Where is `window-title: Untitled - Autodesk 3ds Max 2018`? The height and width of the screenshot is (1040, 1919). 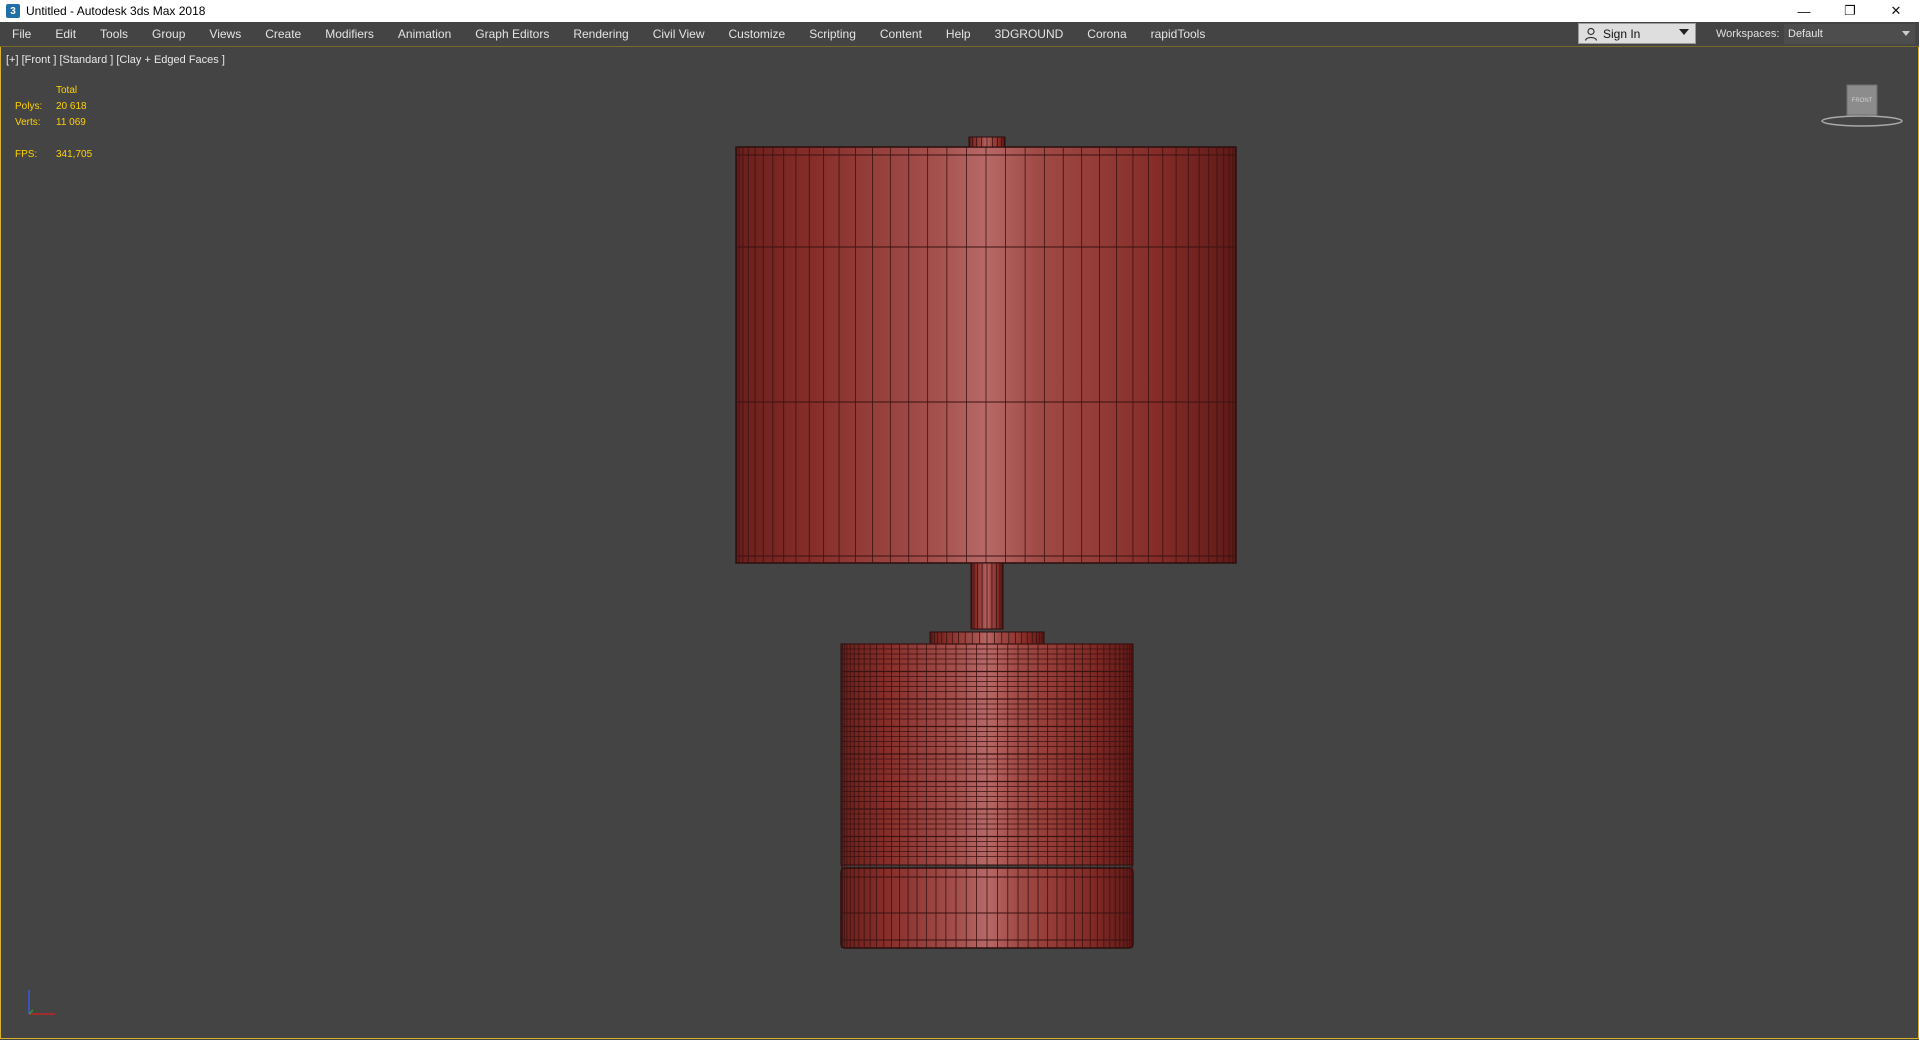
window-title: Untitled - Autodesk 3ds Max 2018 is located at coordinates (116, 11).